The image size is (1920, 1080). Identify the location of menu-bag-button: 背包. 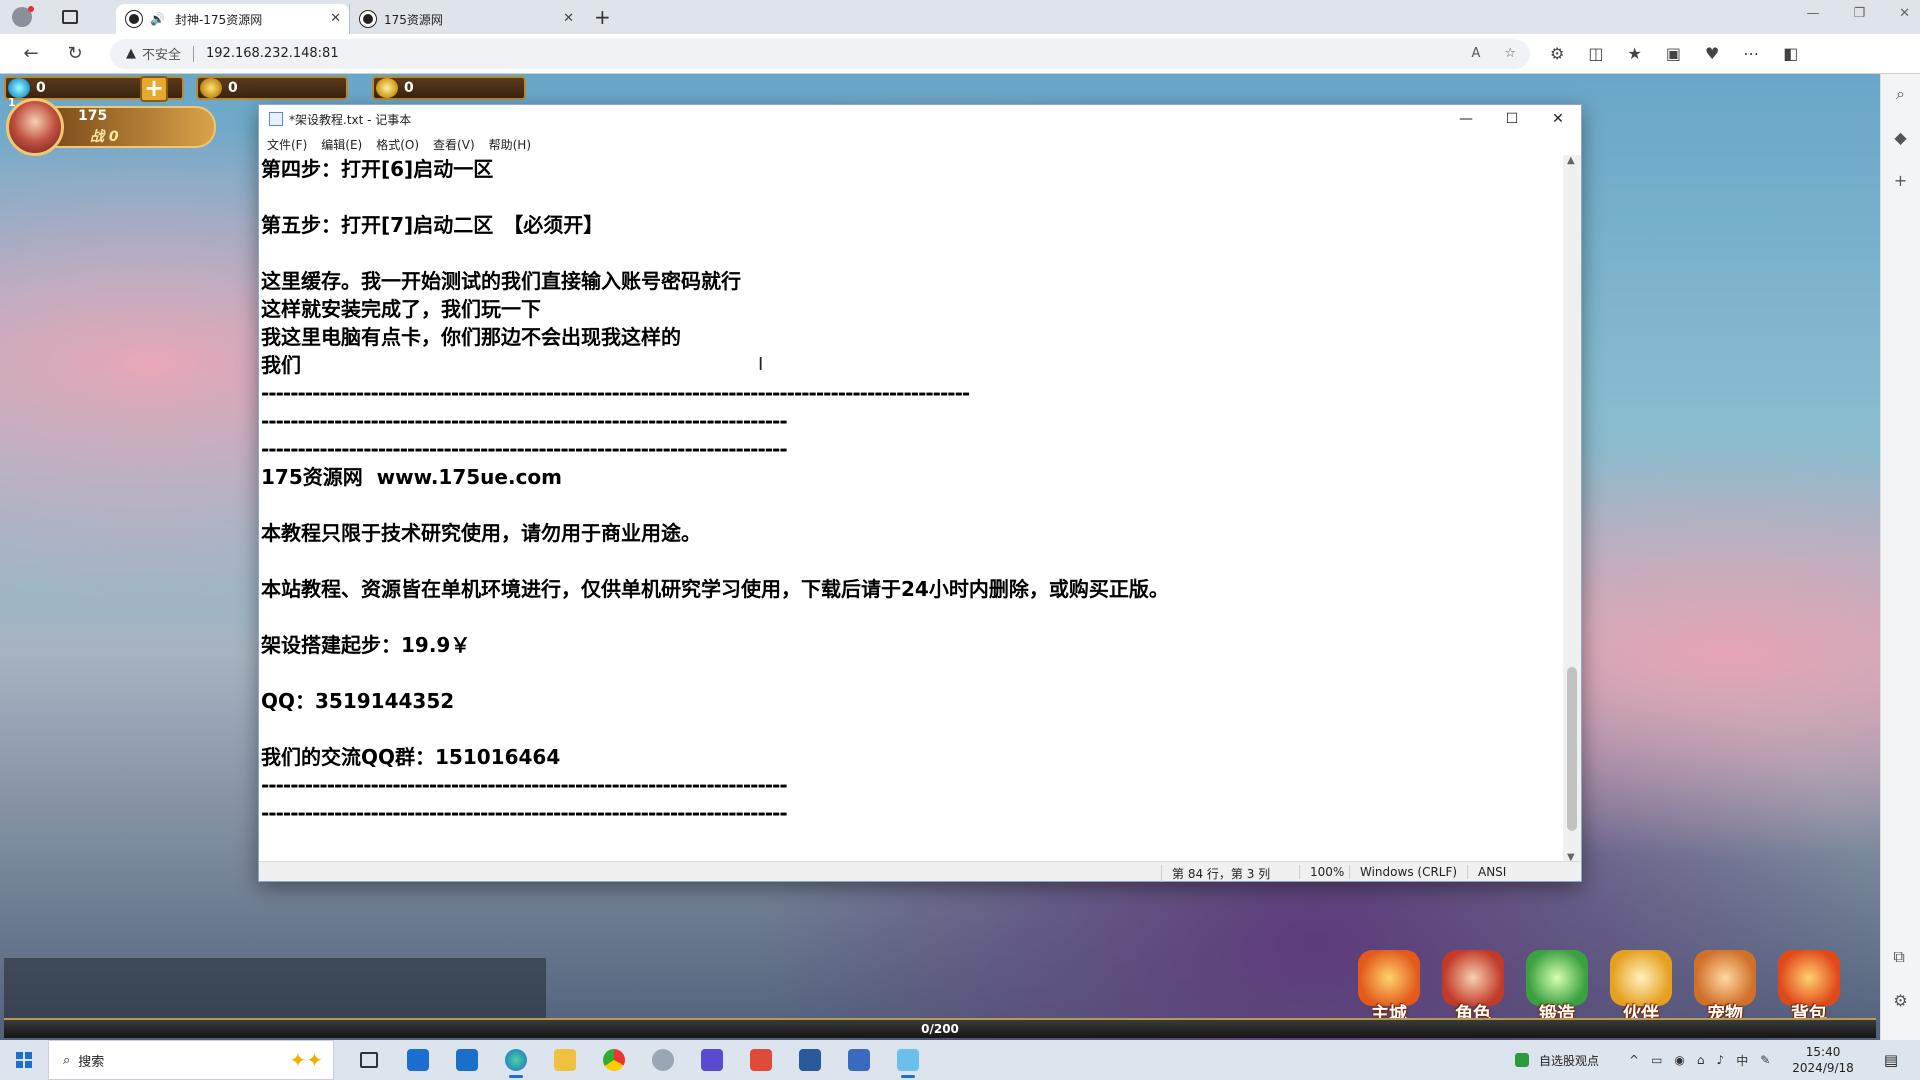
(1809, 988).